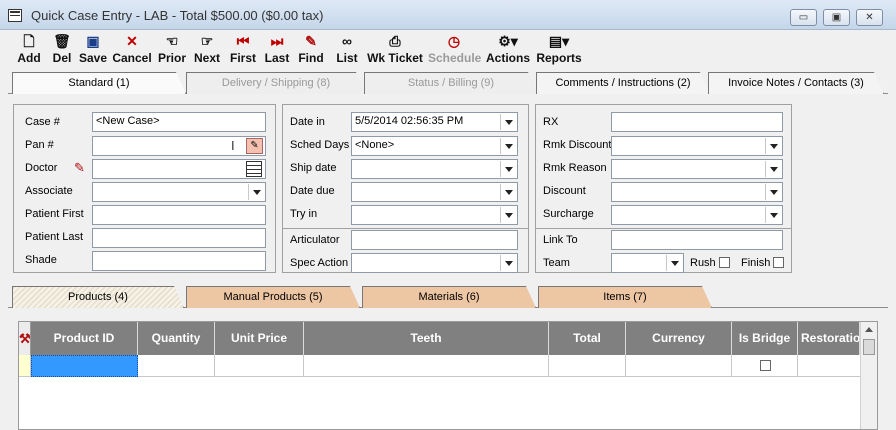 The image size is (896, 430). I want to click on tab-comments-instructions: Comments / Instructions (2), so click(623, 83).